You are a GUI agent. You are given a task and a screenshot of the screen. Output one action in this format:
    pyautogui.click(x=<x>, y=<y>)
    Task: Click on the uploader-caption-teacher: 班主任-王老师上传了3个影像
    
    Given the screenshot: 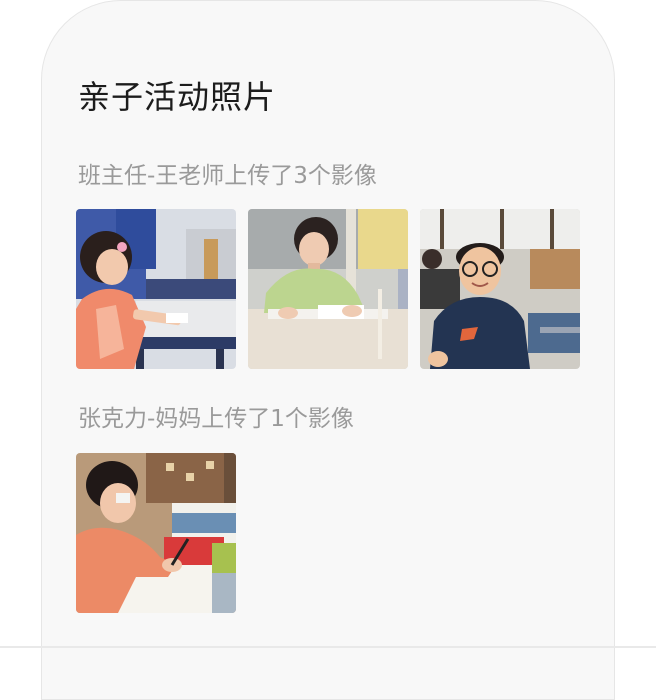 What is the action you would take?
    pyautogui.click(x=227, y=176)
    